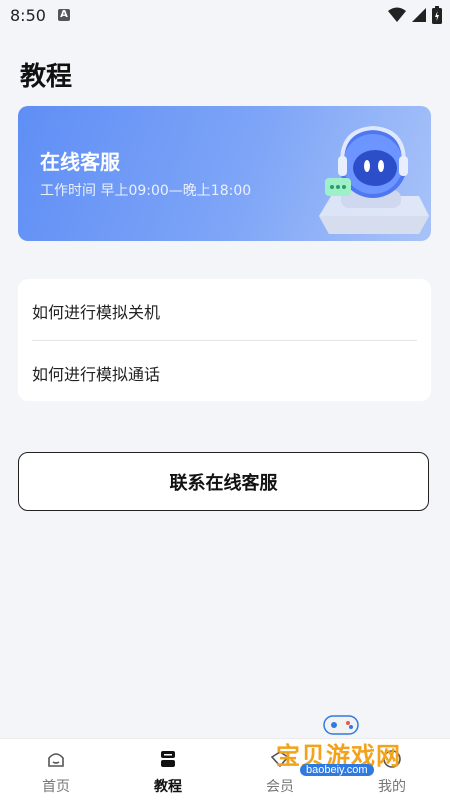 The width and height of the screenshot is (450, 801). Describe the element at coordinates (397, 14) in the screenshot. I see `wifi-icon` at that location.